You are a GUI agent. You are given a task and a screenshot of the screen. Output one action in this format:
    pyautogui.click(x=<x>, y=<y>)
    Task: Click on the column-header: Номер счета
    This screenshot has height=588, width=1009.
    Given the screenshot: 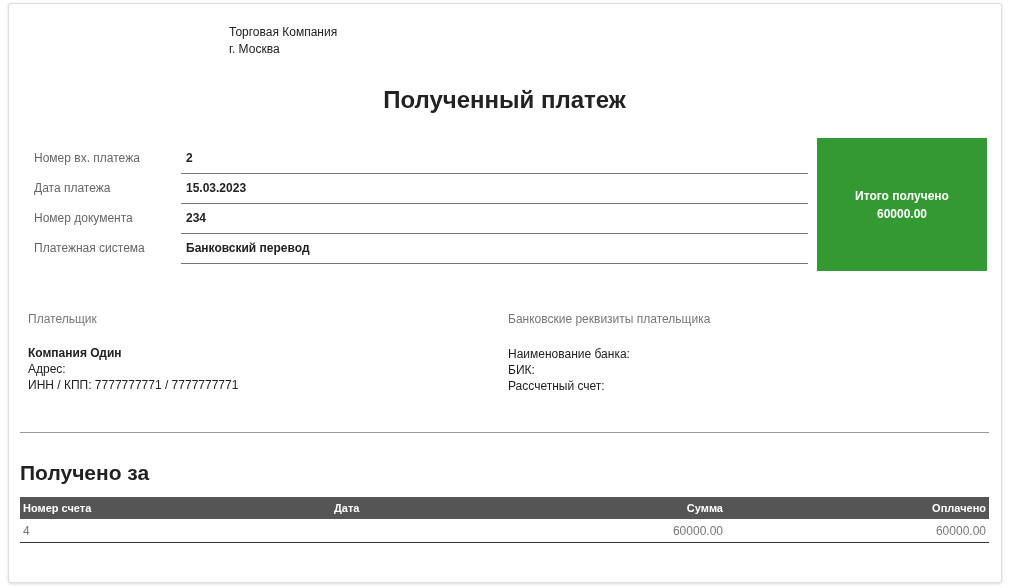 What is the action you would take?
    pyautogui.click(x=57, y=508)
    